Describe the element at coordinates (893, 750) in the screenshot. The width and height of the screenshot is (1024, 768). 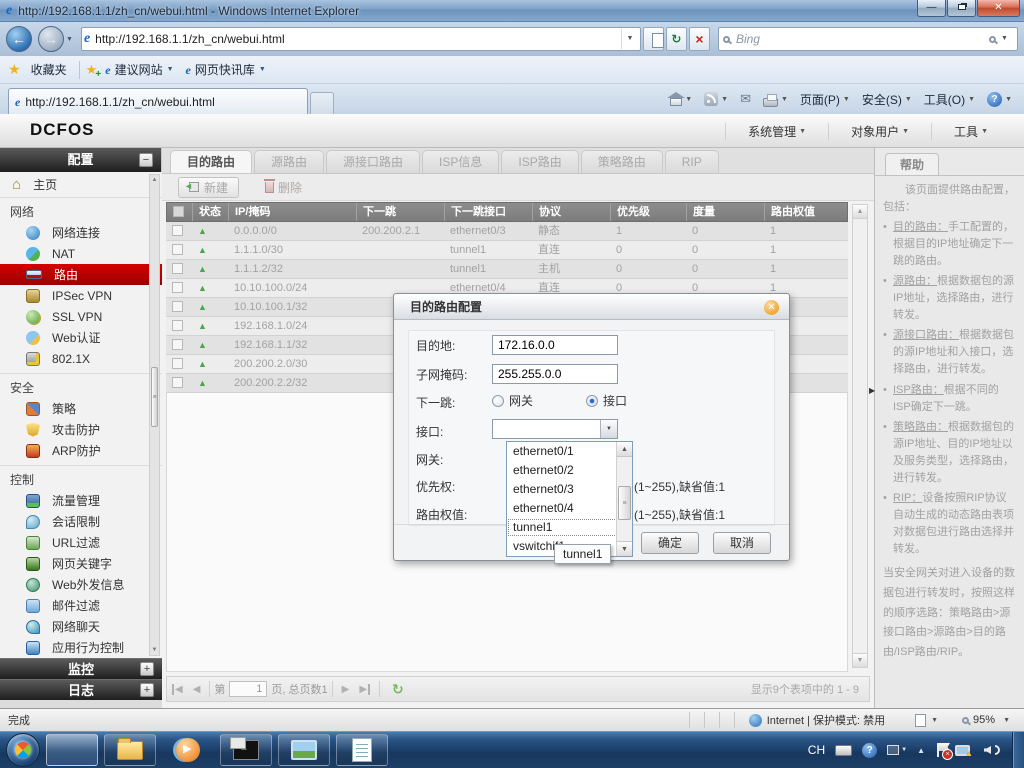
I see `window-tray-icon` at that location.